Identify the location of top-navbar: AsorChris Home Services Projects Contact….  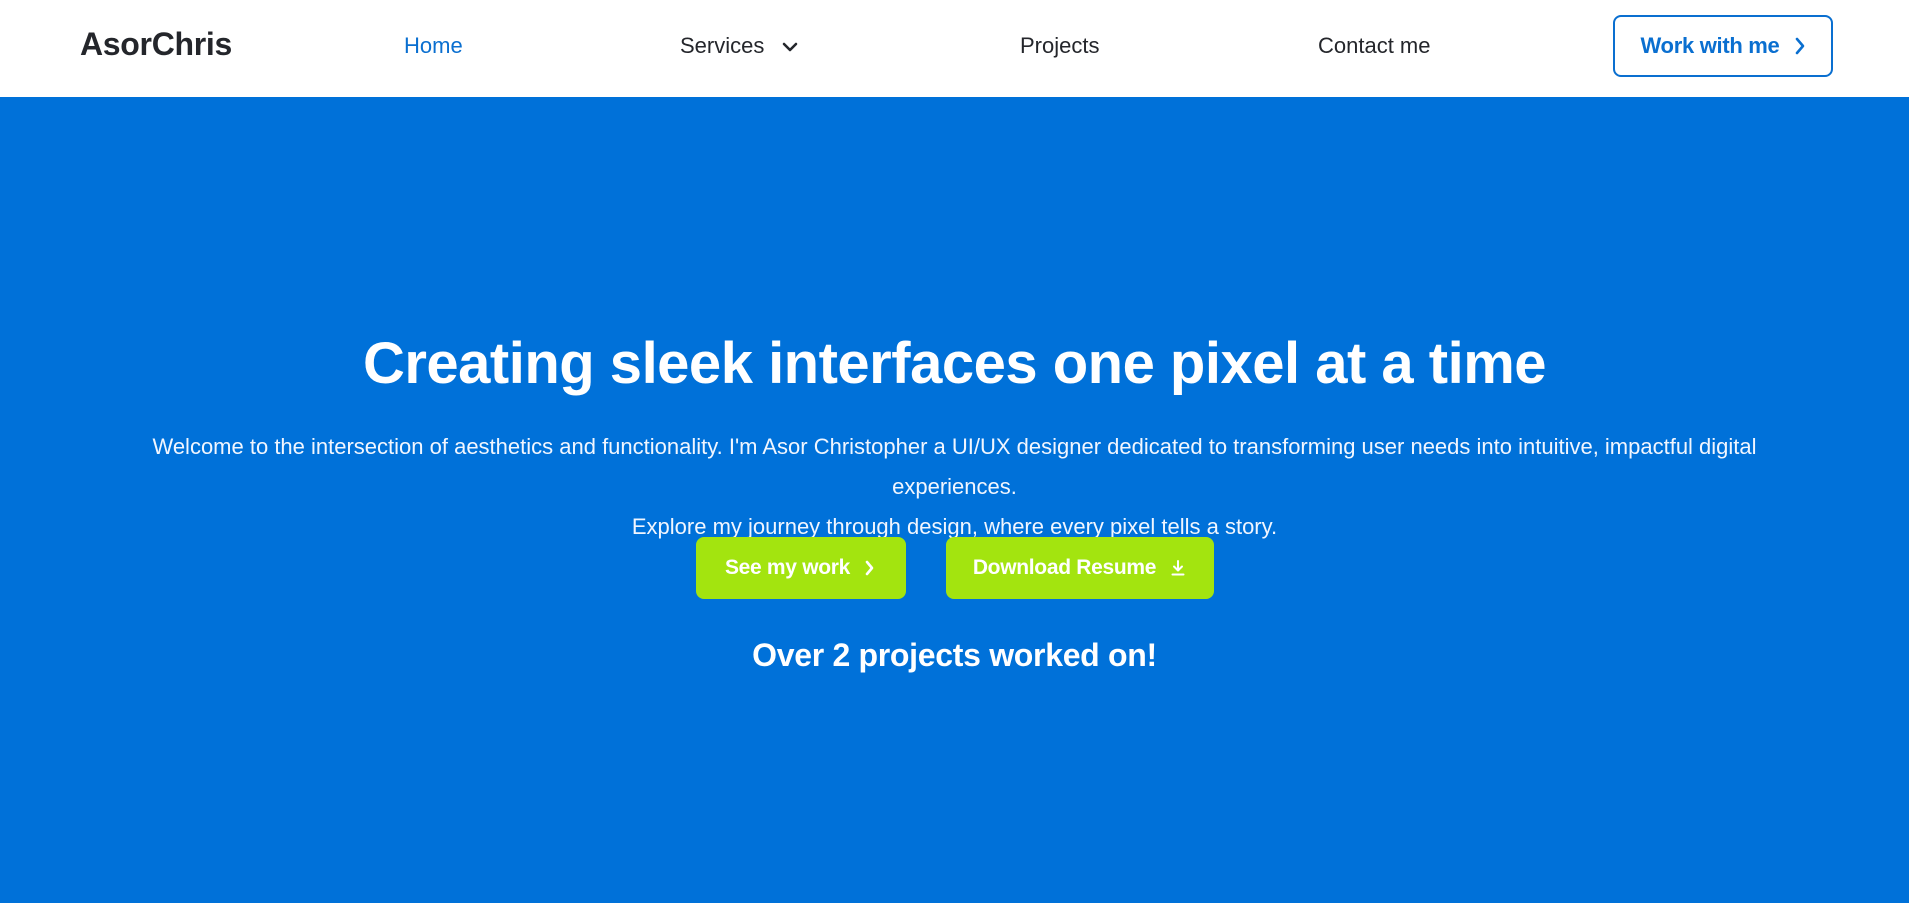
(954, 48).